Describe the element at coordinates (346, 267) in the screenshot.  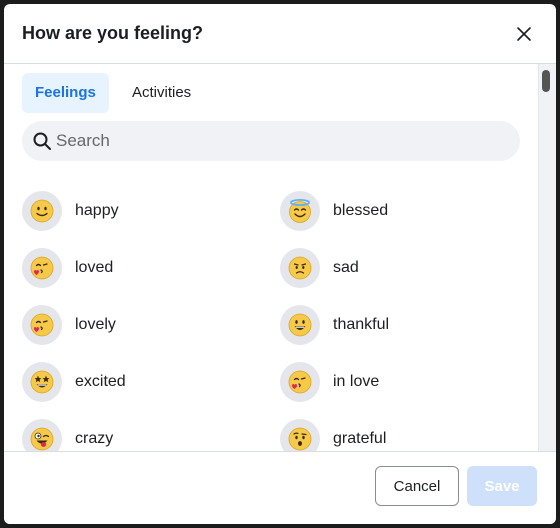
I see `feeling-label: sad` at that location.